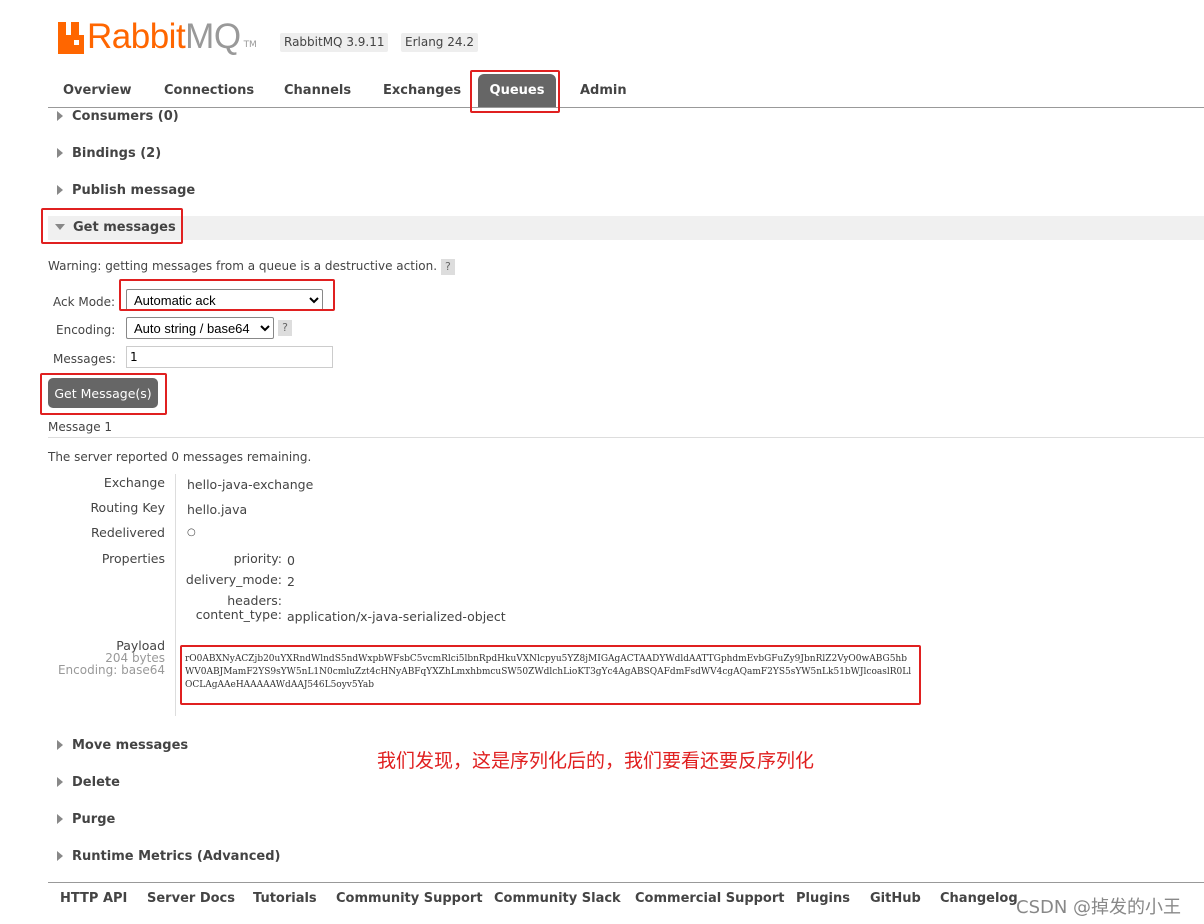 The height and width of the screenshot is (924, 1204). Describe the element at coordinates (250, 45) in the screenshot. I see `logo-trademark: TM` at that location.